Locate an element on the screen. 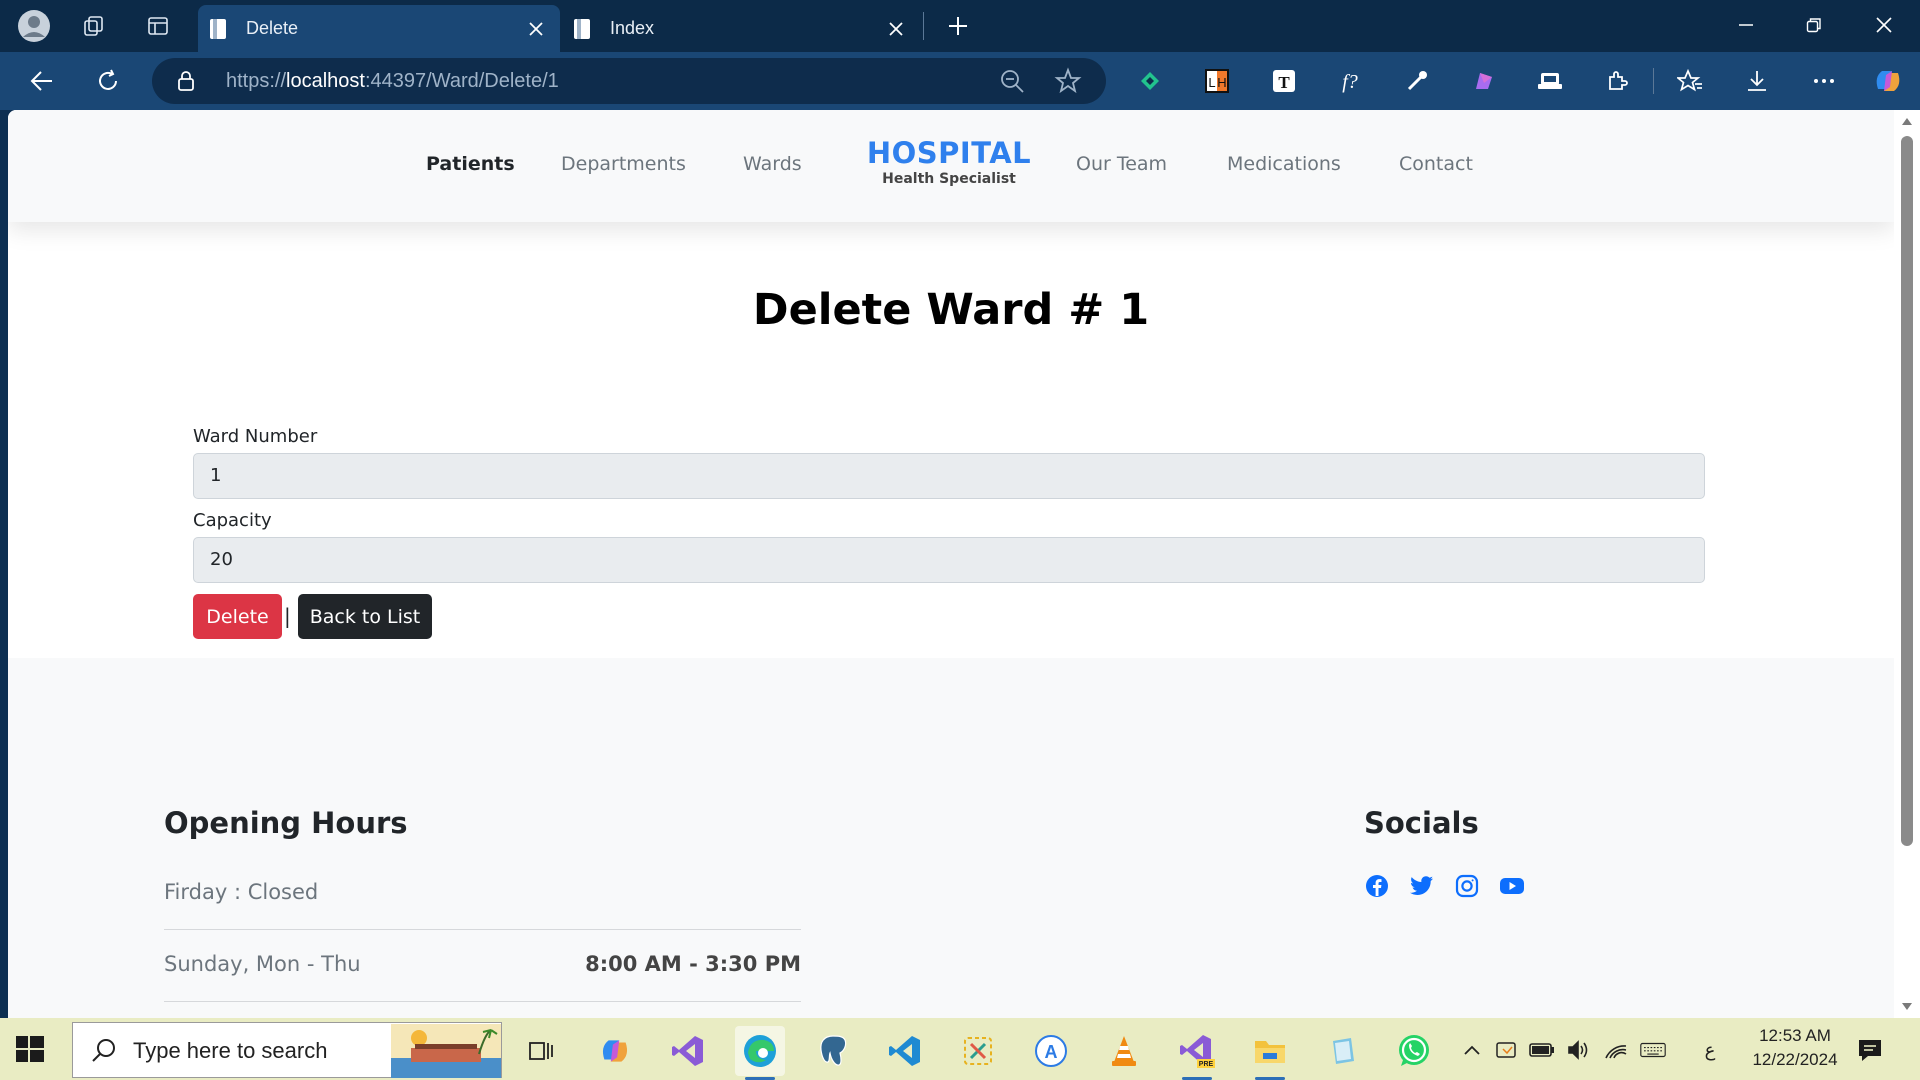 This screenshot has height=1080, width=1920. volume-icon is located at coordinates (1579, 1050).